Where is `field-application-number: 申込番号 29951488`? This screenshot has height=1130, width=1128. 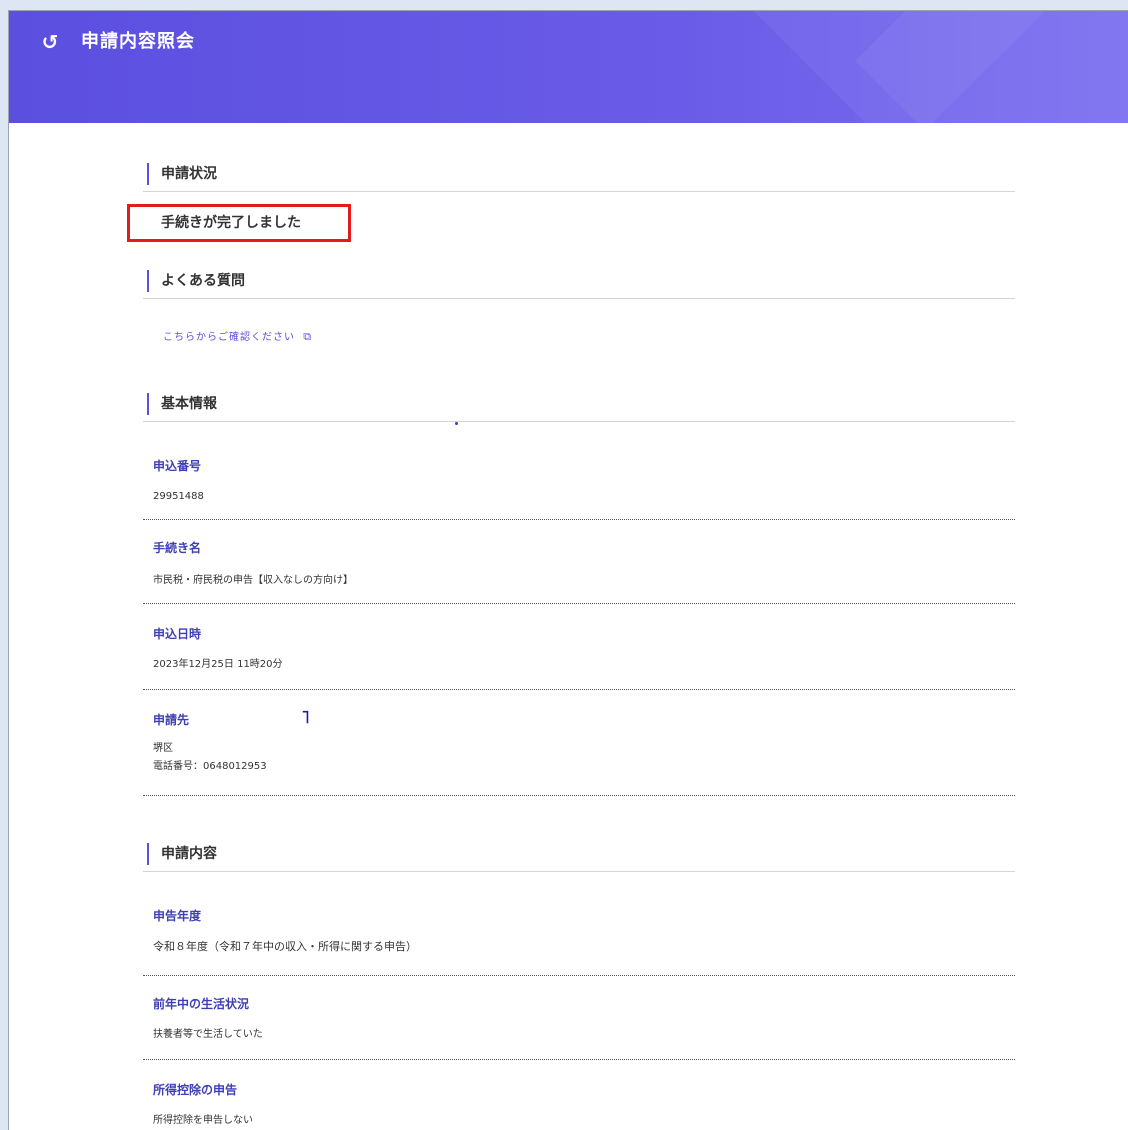 field-application-number: 申込番号 29951488 is located at coordinates (579, 477).